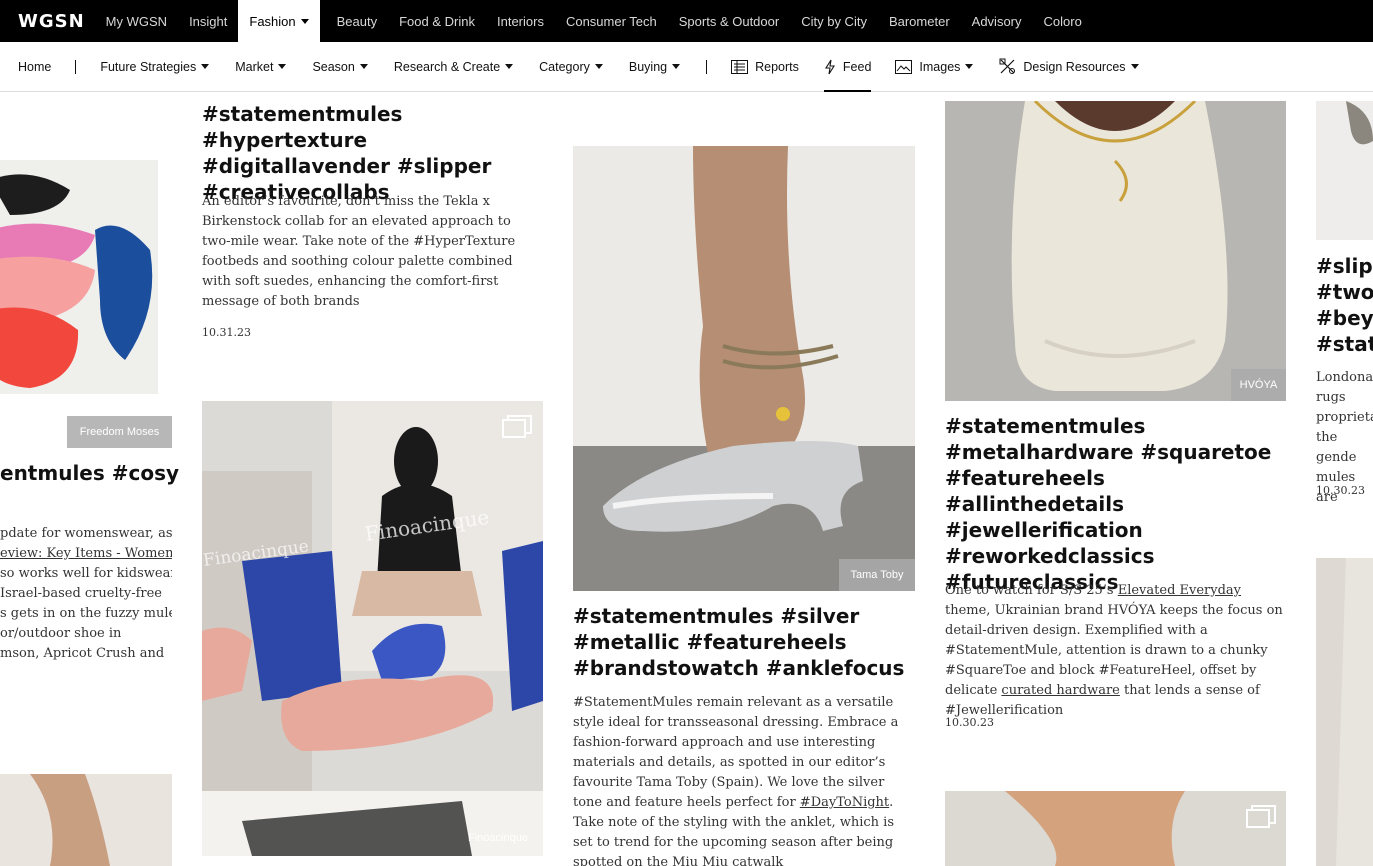 This screenshot has width=1373, height=866. I want to click on subnav-research-label: Research & Create, so click(447, 66).